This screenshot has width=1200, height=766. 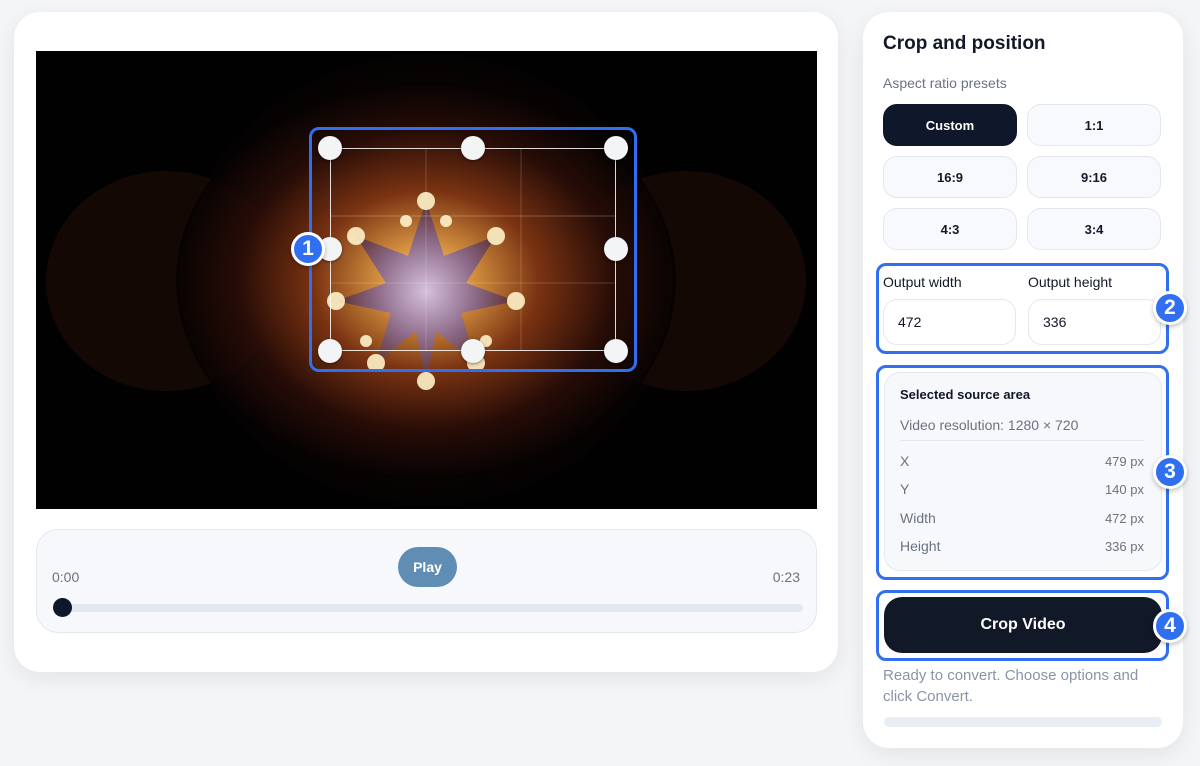 I want to click on preset-3-4: 3:4, so click(x=1094, y=229).